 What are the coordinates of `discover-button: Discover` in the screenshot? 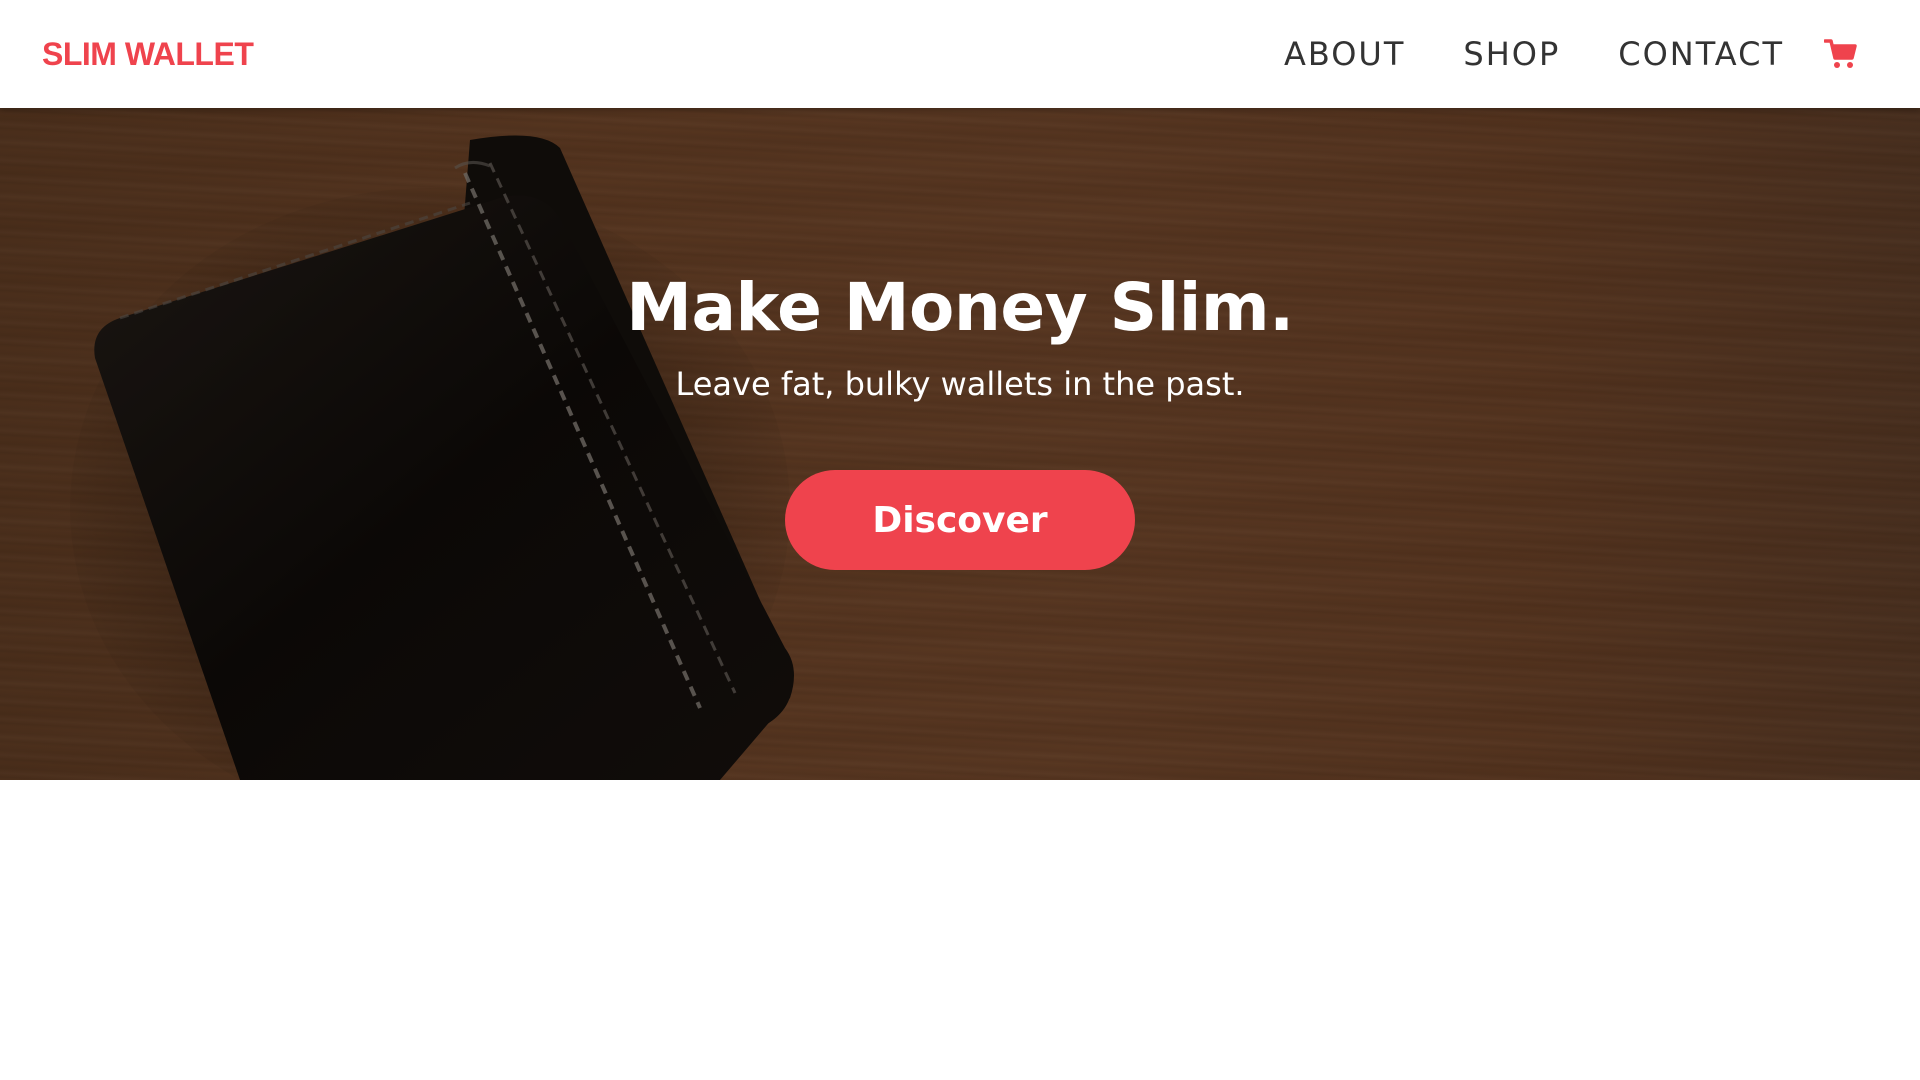 It's located at (960, 520).